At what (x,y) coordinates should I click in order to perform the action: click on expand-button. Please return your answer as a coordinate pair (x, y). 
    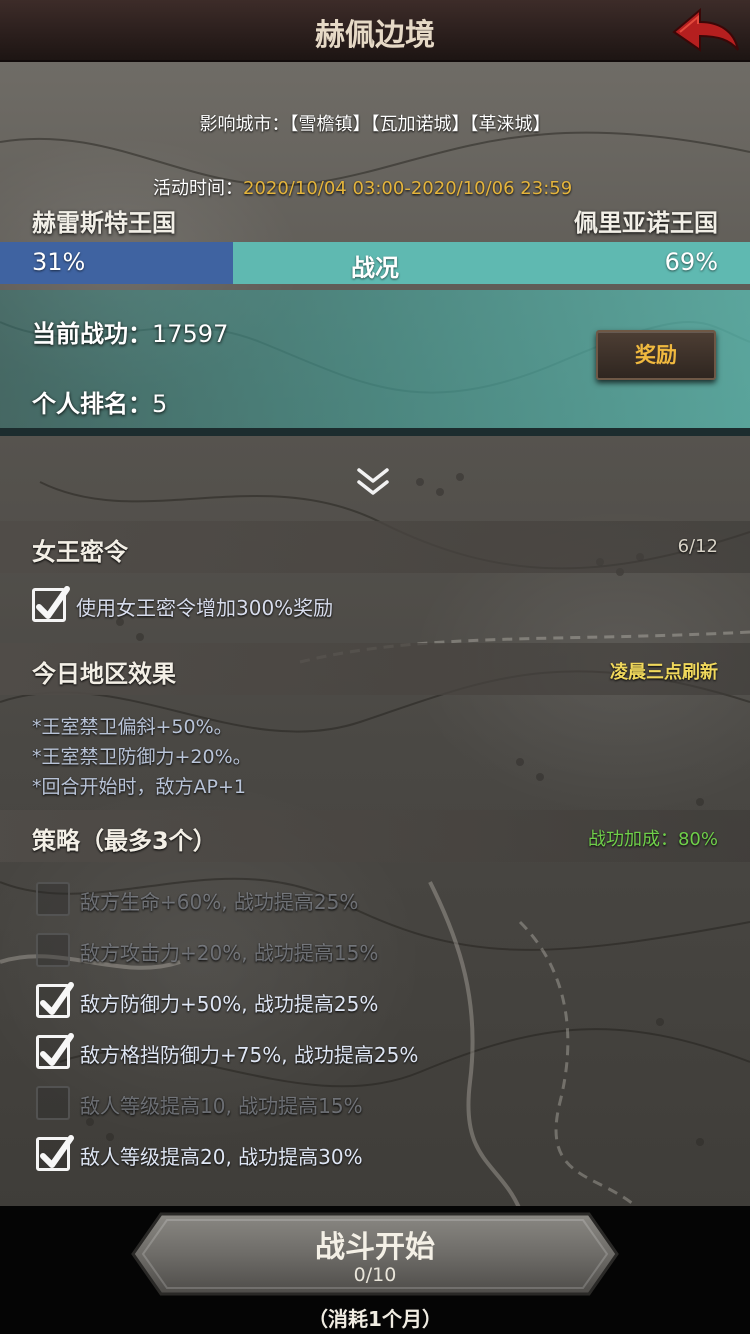
    Looking at the image, I should click on (373, 483).